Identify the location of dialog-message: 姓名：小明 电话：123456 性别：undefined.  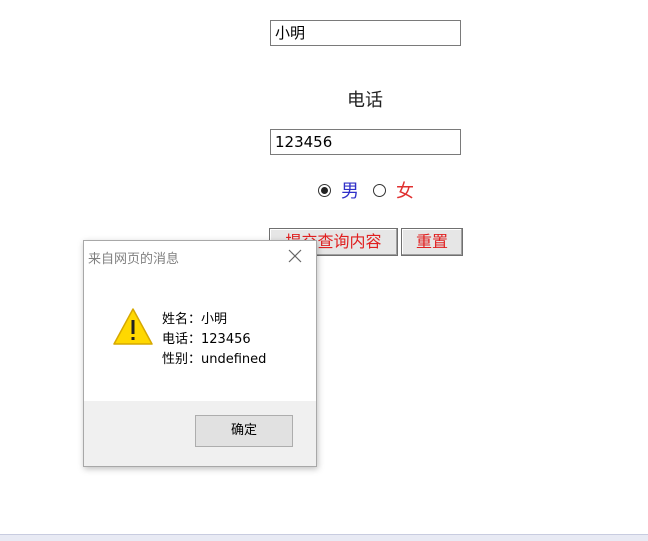
(214, 340).